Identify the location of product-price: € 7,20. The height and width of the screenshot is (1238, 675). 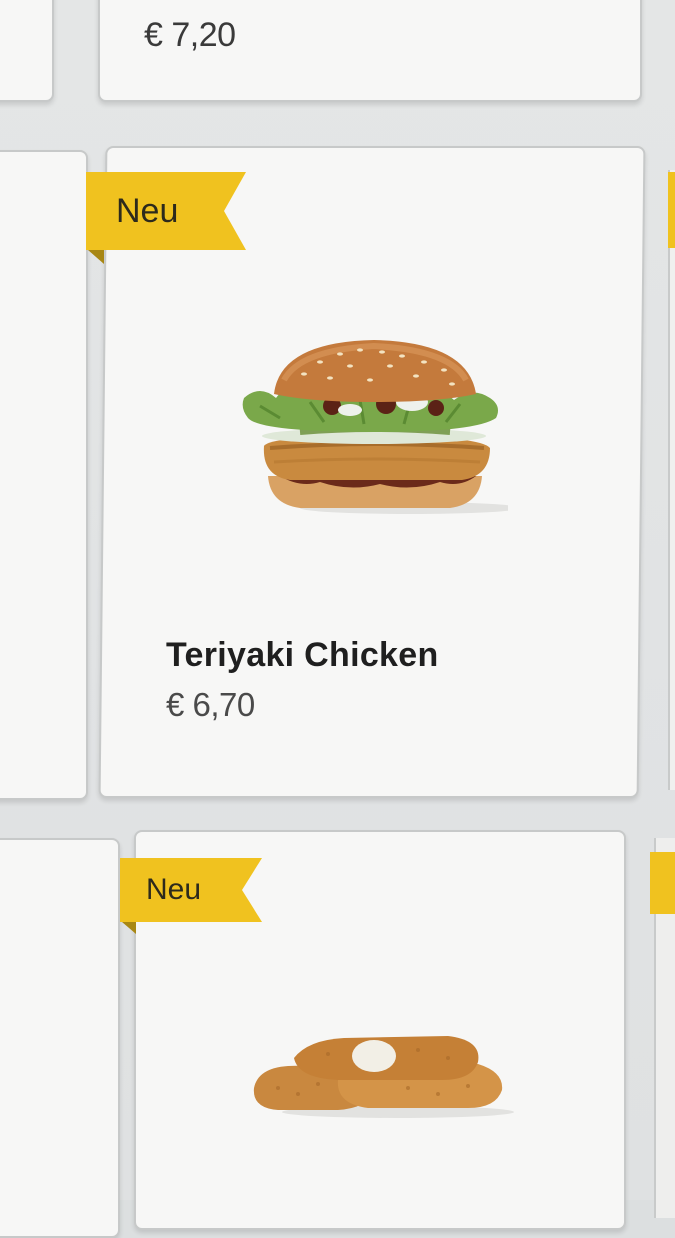
(190, 35).